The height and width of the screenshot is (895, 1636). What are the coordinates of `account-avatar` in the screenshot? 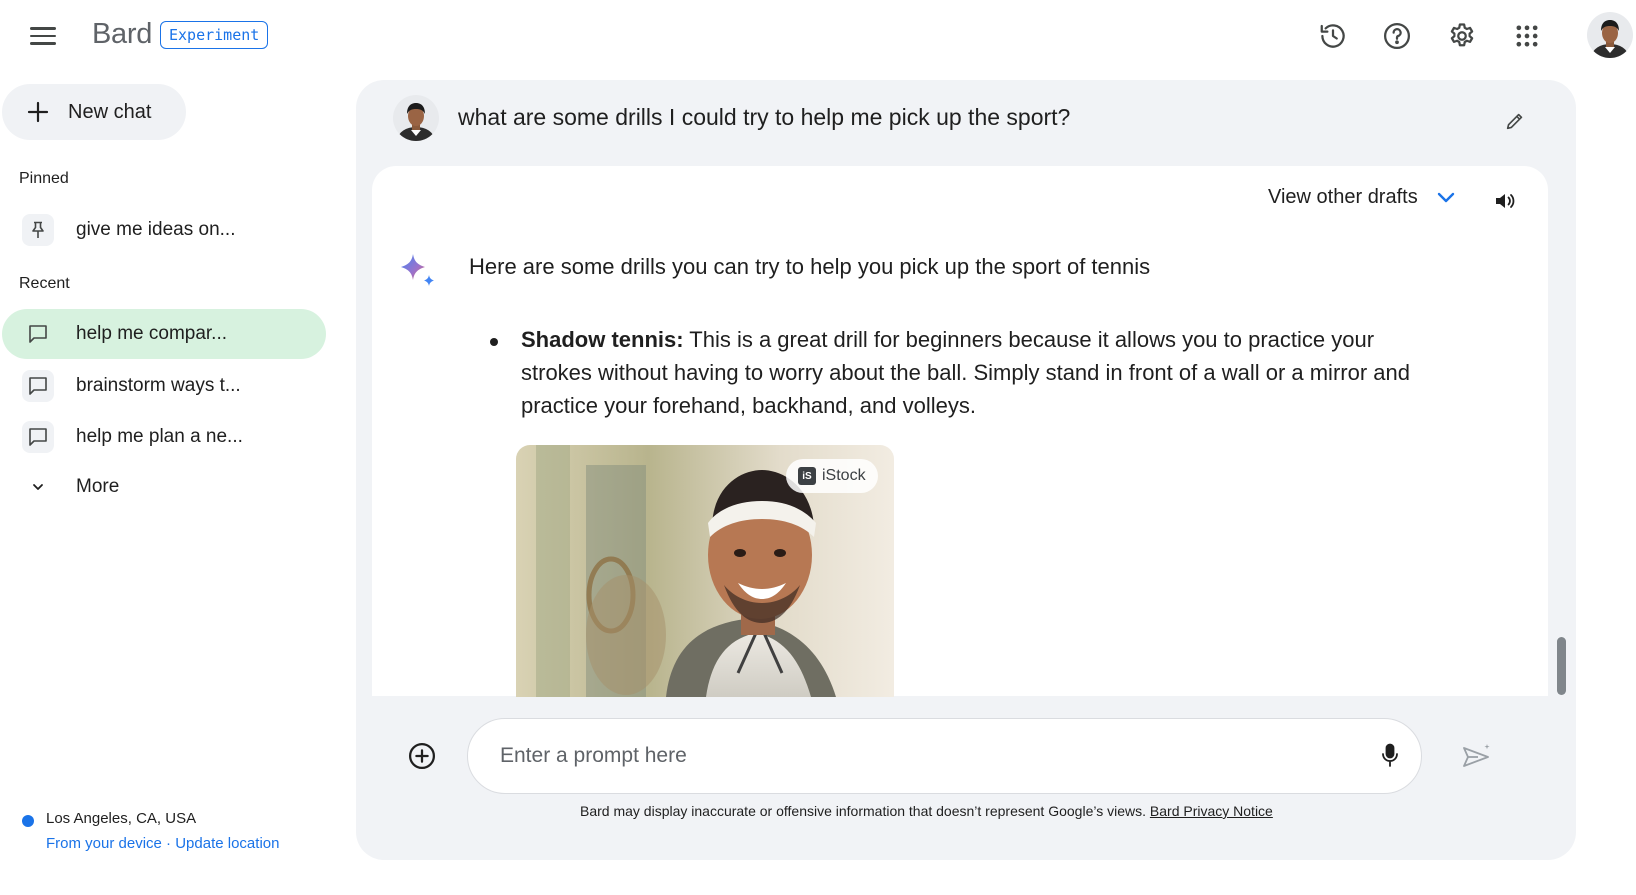 It's located at (1610, 35).